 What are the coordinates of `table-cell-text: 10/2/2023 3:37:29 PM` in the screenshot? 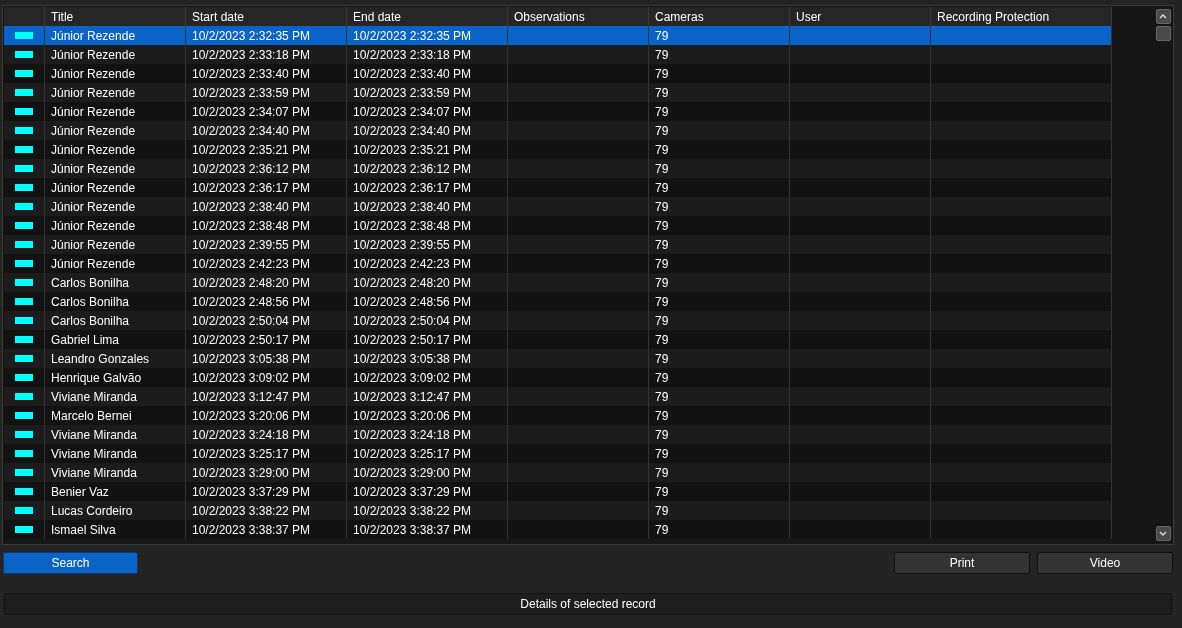 It's located at (412, 492).